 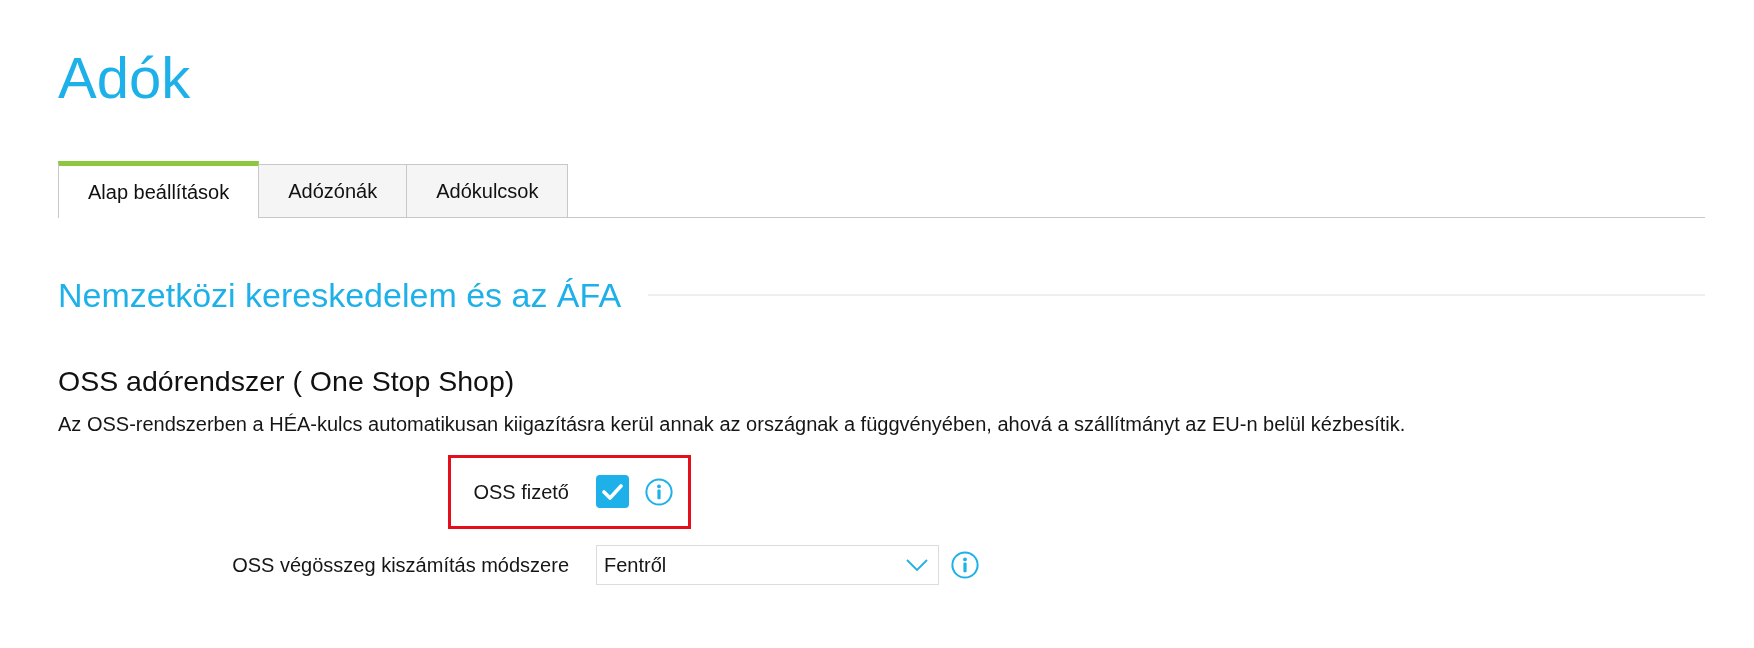 What do you see at coordinates (159, 189) in the screenshot?
I see `tab: Alap beállítások` at bounding box center [159, 189].